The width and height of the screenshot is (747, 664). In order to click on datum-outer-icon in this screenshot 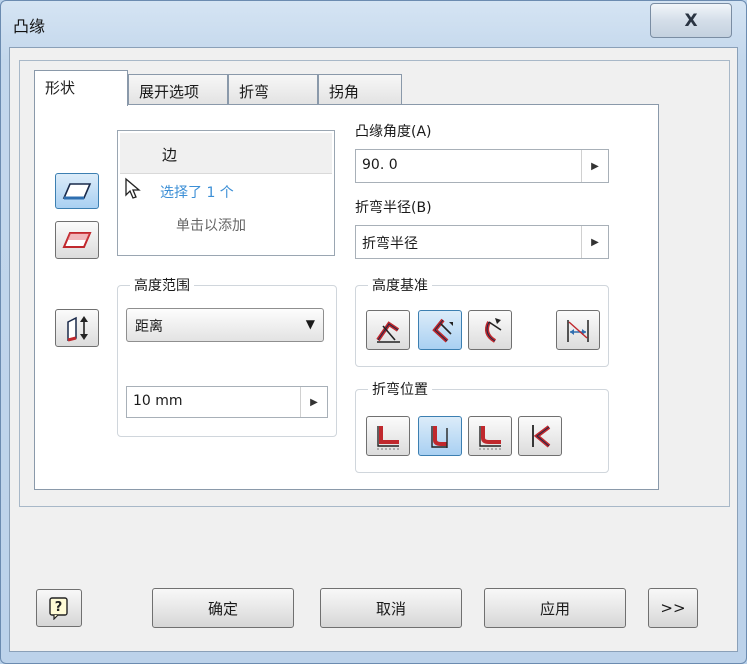, I will do `click(442, 330)`.